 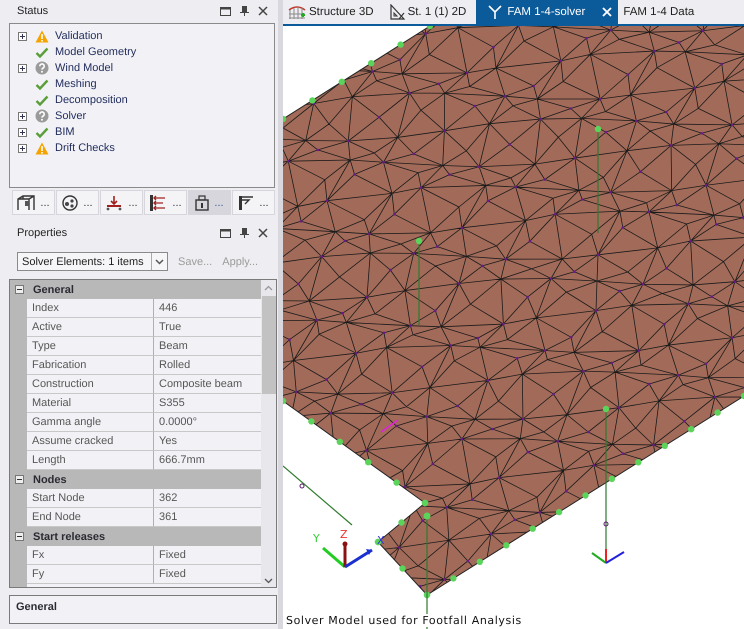 I want to click on property-name: Fx, so click(x=90, y=555).